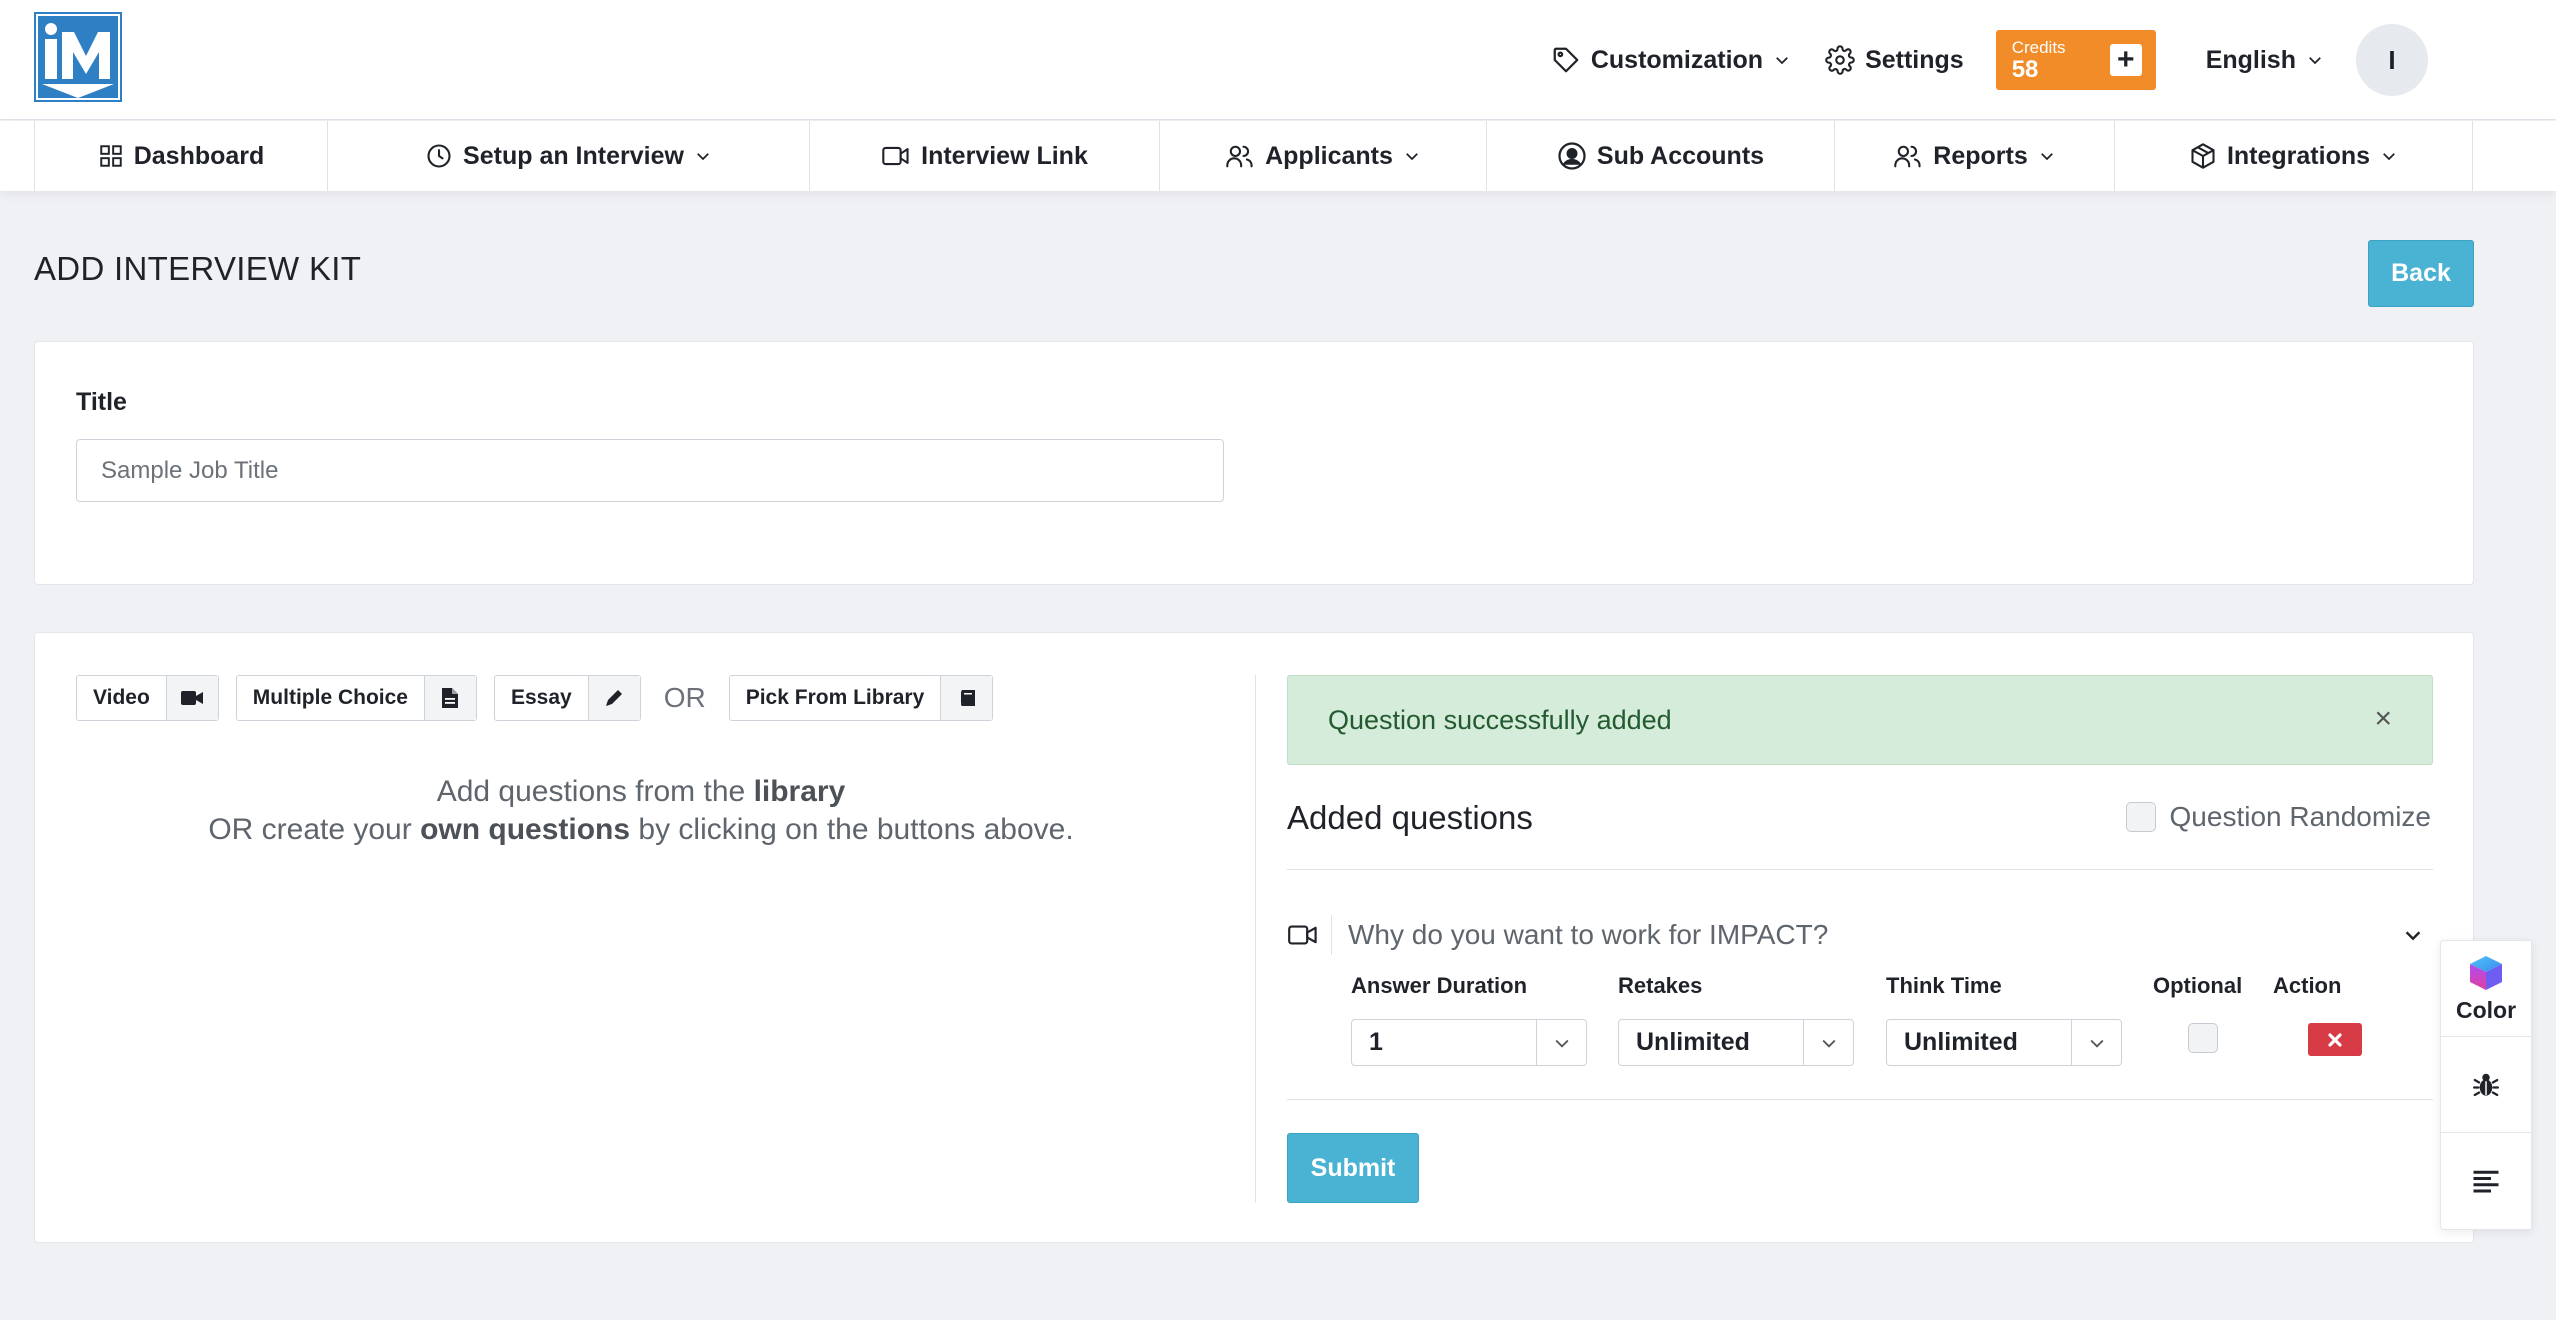  I want to click on align-tool, so click(2486, 1181).